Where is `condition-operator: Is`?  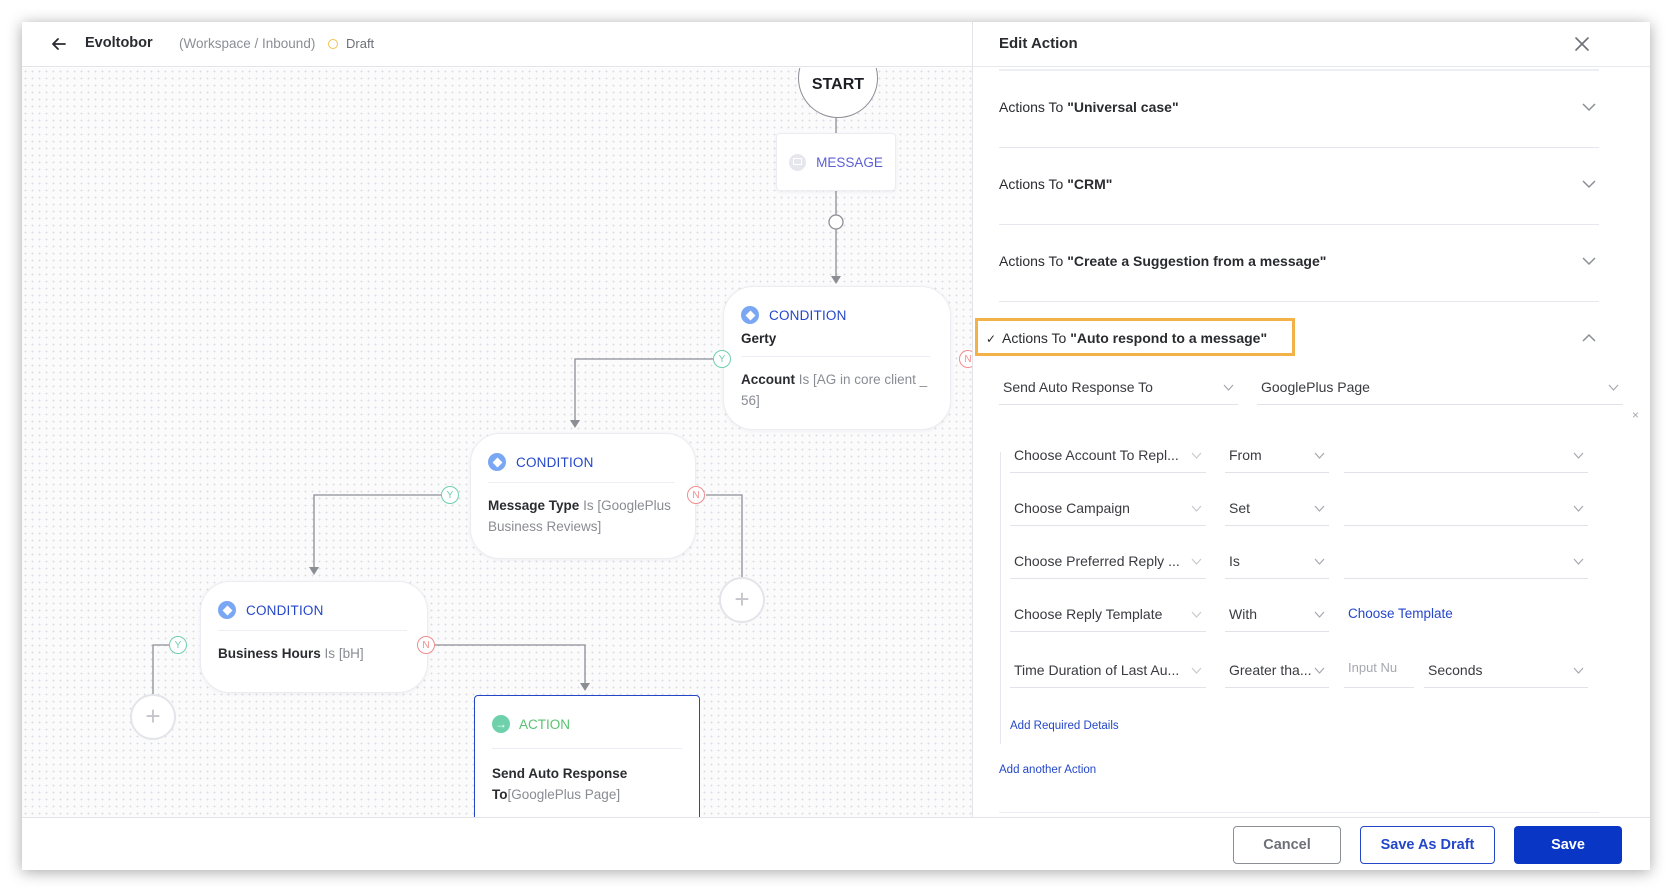
condition-operator: Is is located at coordinates (804, 379).